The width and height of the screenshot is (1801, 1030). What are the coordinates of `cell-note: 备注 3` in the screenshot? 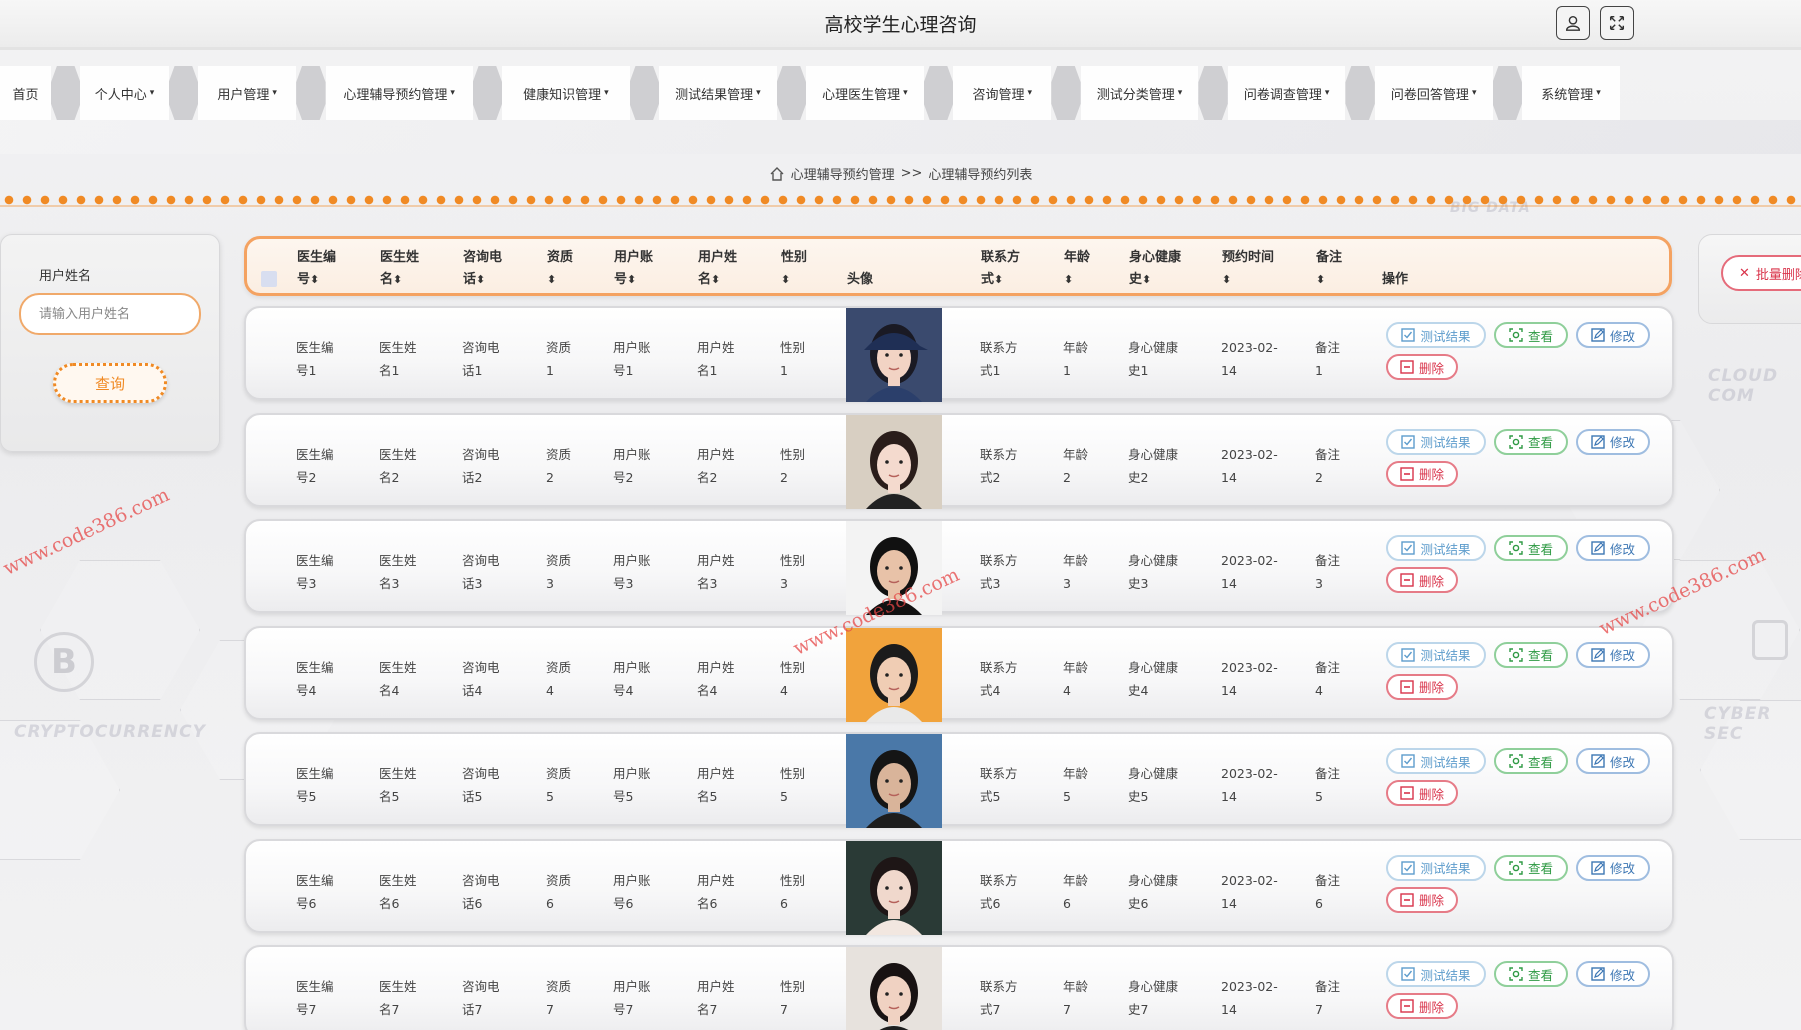 It's located at (1328, 572).